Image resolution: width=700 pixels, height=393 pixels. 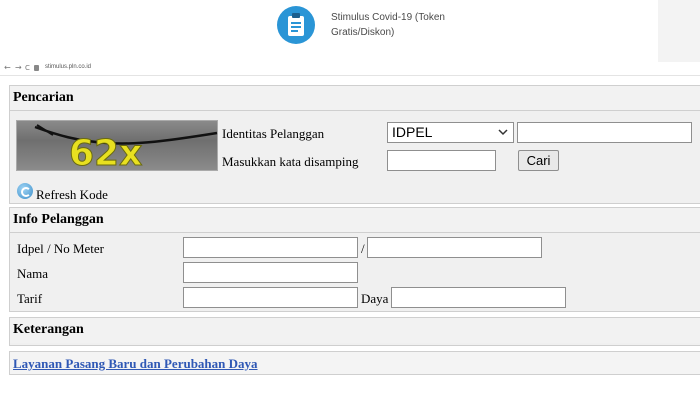 I want to click on notes-title: Keterangan, so click(x=355, y=330).